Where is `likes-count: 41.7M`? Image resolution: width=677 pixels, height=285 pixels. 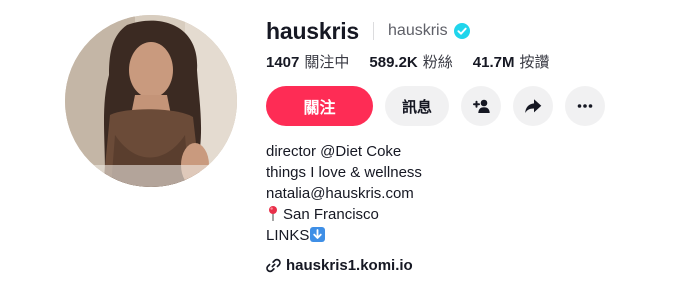 likes-count: 41.7M is located at coordinates (493, 62).